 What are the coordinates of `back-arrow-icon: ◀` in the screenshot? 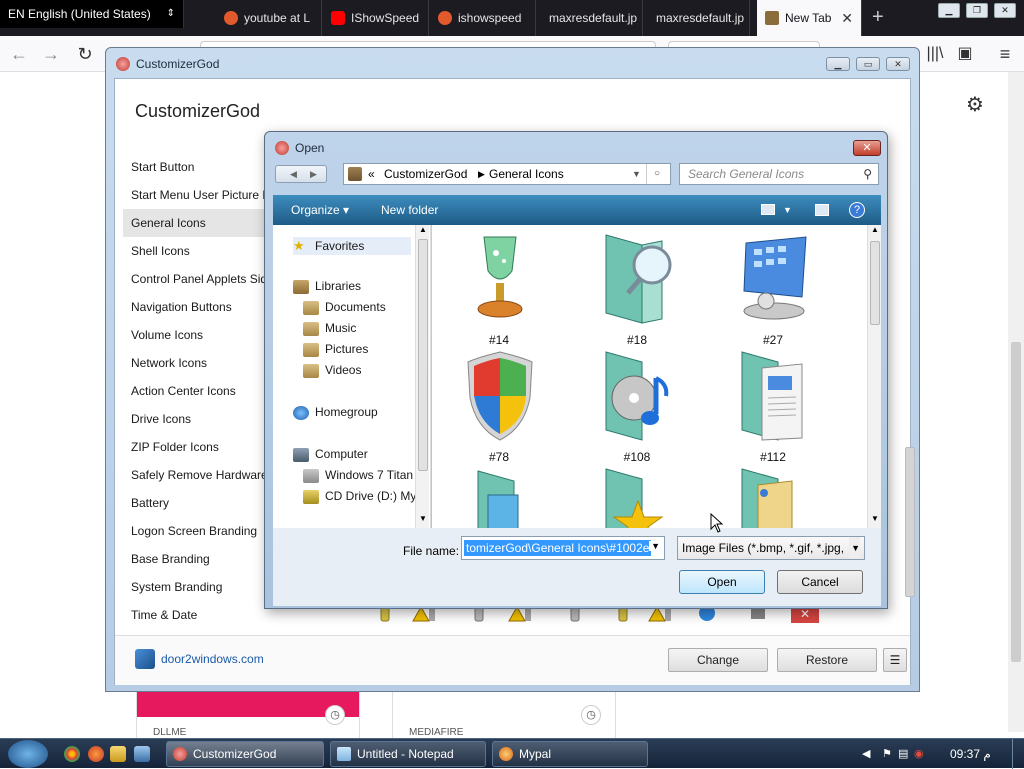 It's located at (293, 174).